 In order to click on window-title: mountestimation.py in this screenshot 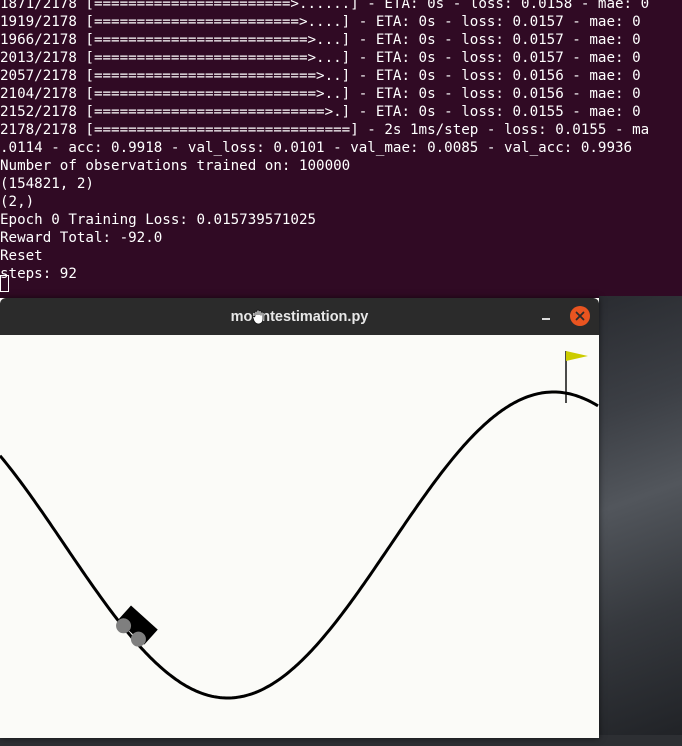, I will do `click(299, 317)`.